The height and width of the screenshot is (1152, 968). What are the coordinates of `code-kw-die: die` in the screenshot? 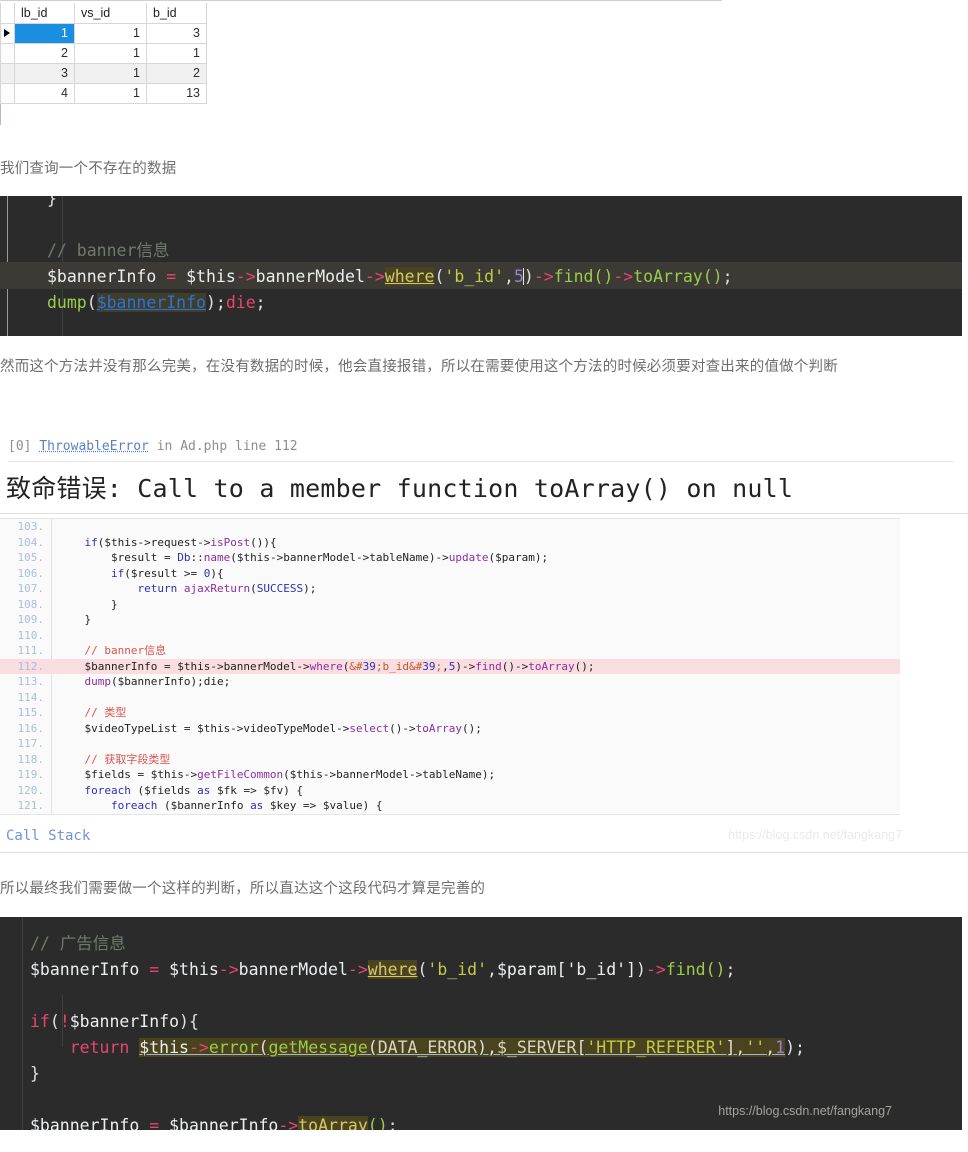 It's located at (240, 302).